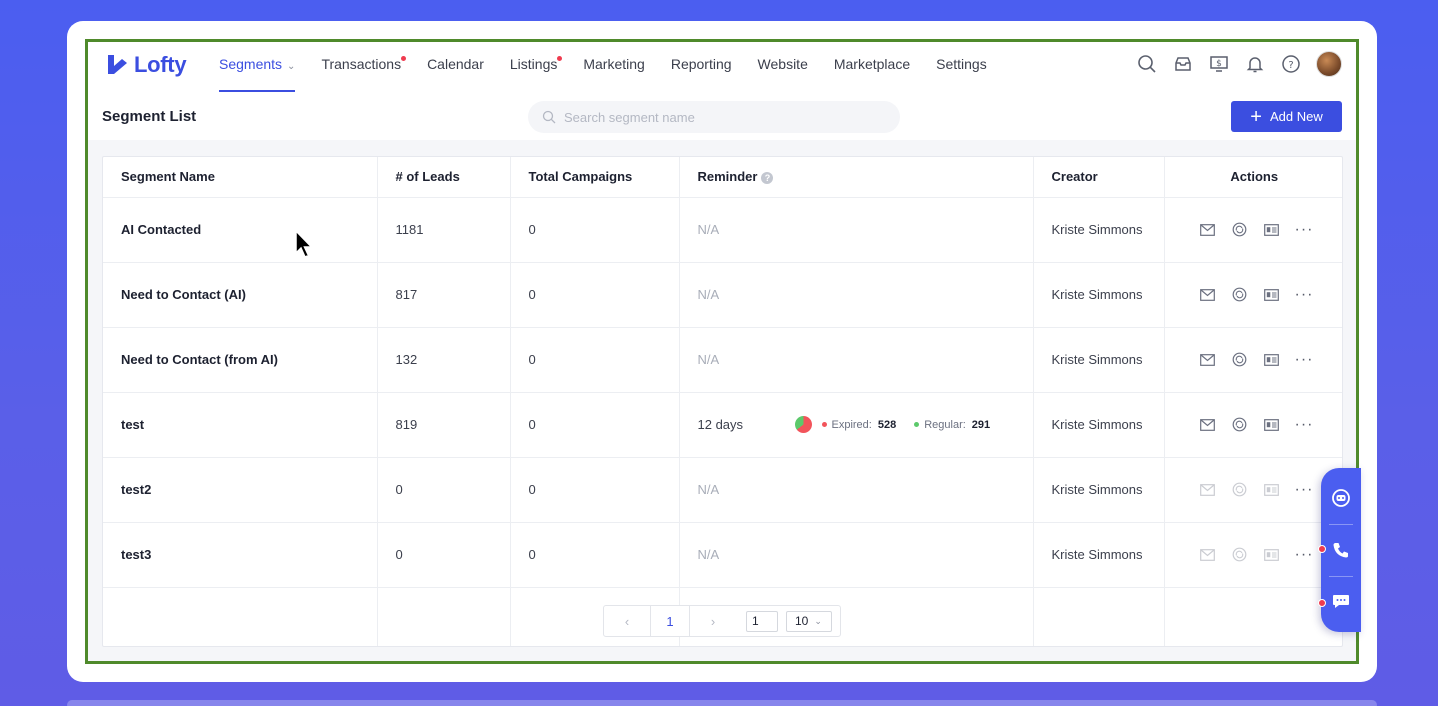 This screenshot has width=1438, height=706. What do you see at coordinates (961, 64) in the screenshot?
I see `nav-label: Settings` at bounding box center [961, 64].